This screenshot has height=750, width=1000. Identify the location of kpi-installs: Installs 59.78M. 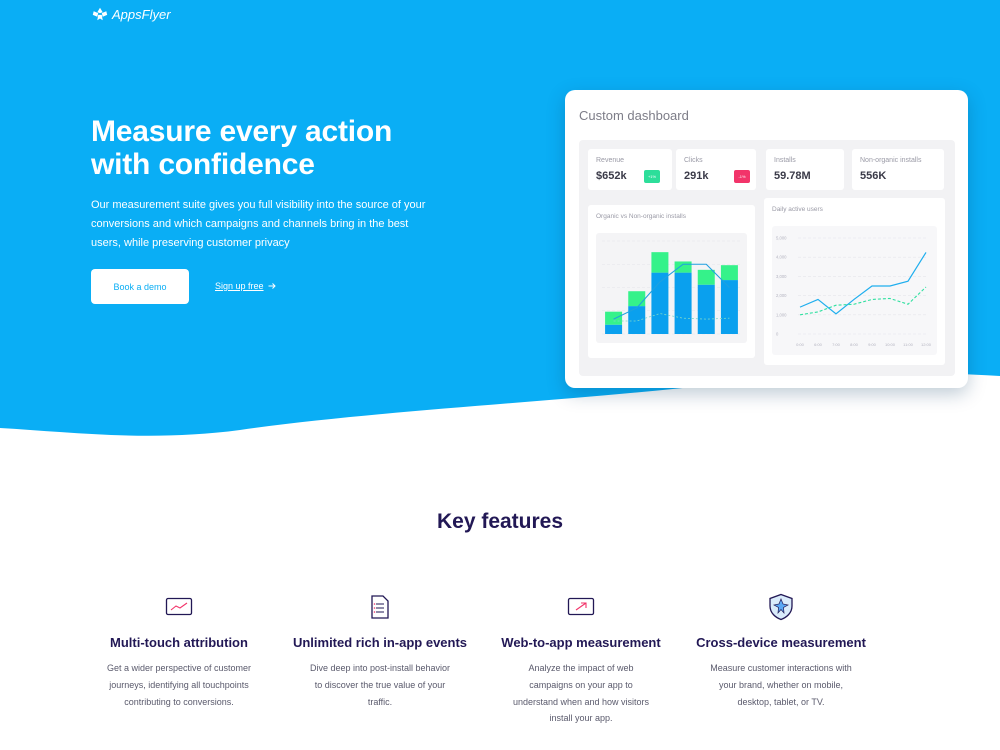
(805, 169).